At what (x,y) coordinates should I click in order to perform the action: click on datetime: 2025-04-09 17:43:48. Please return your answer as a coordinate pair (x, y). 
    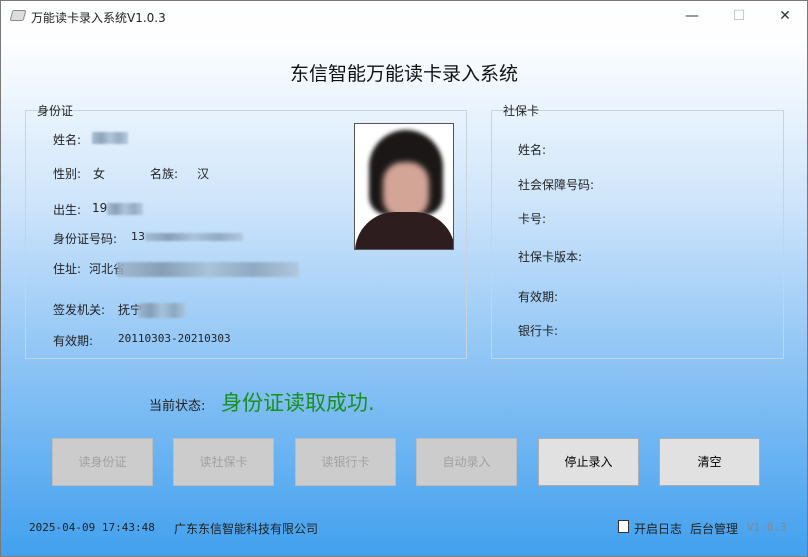
    Looking at the image, I should click on (92, 527).